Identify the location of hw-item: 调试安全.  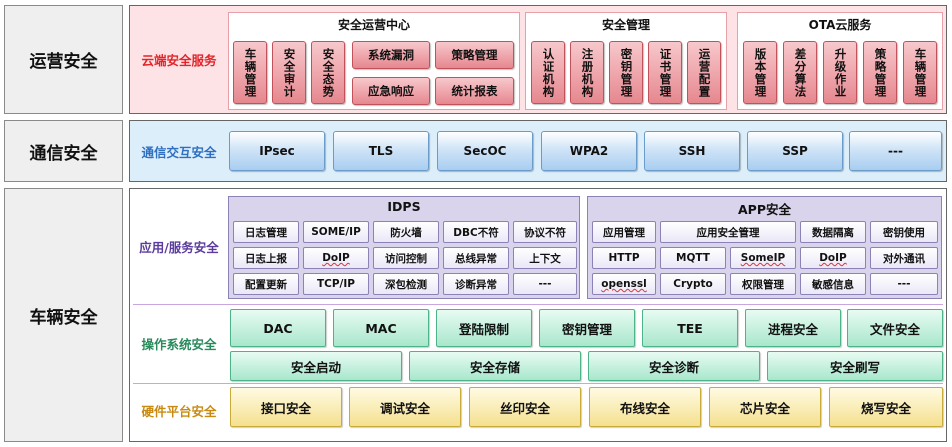
(405, 407).